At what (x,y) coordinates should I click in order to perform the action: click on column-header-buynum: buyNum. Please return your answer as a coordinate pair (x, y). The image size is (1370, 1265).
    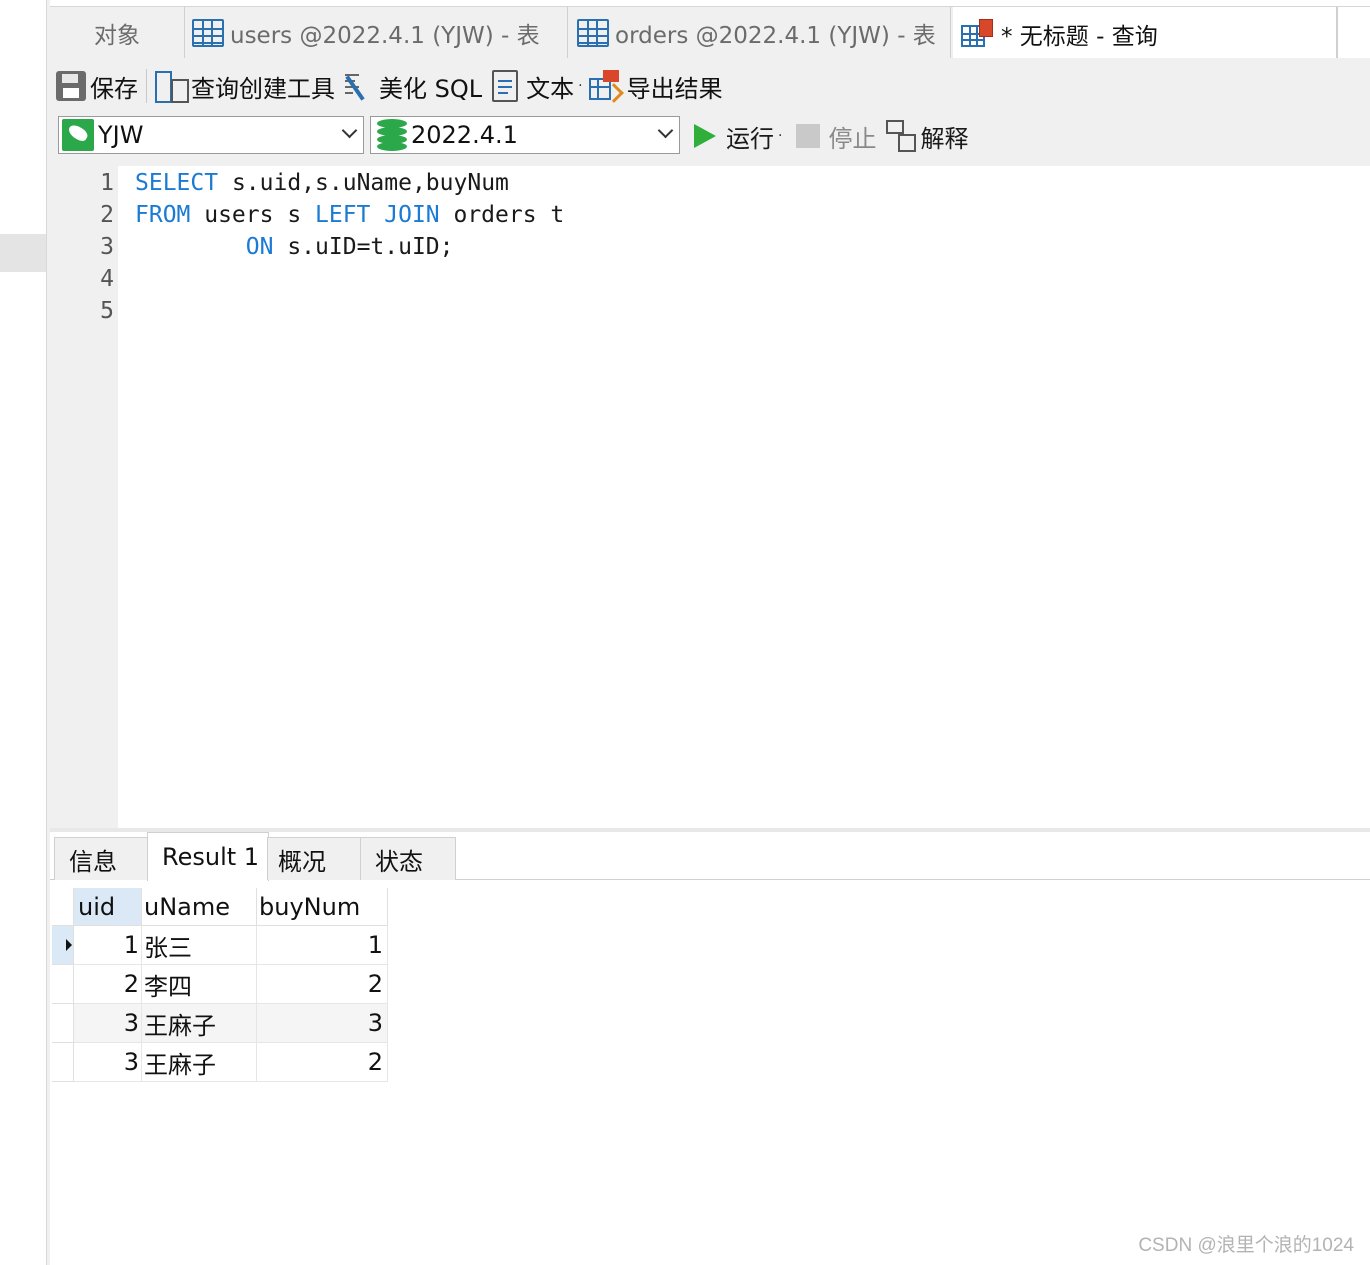
    Looking at the image, I should click on (322, 907).